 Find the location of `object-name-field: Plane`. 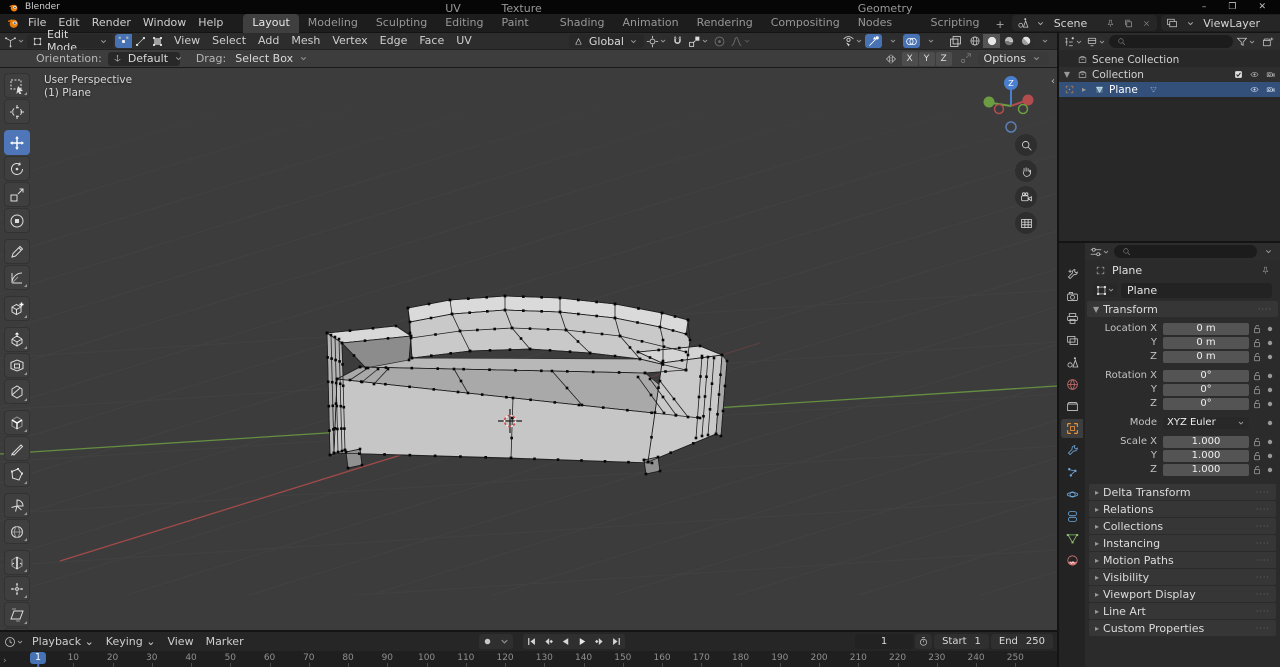

object-name-field: Plane is located at coordinates (1196, 290).